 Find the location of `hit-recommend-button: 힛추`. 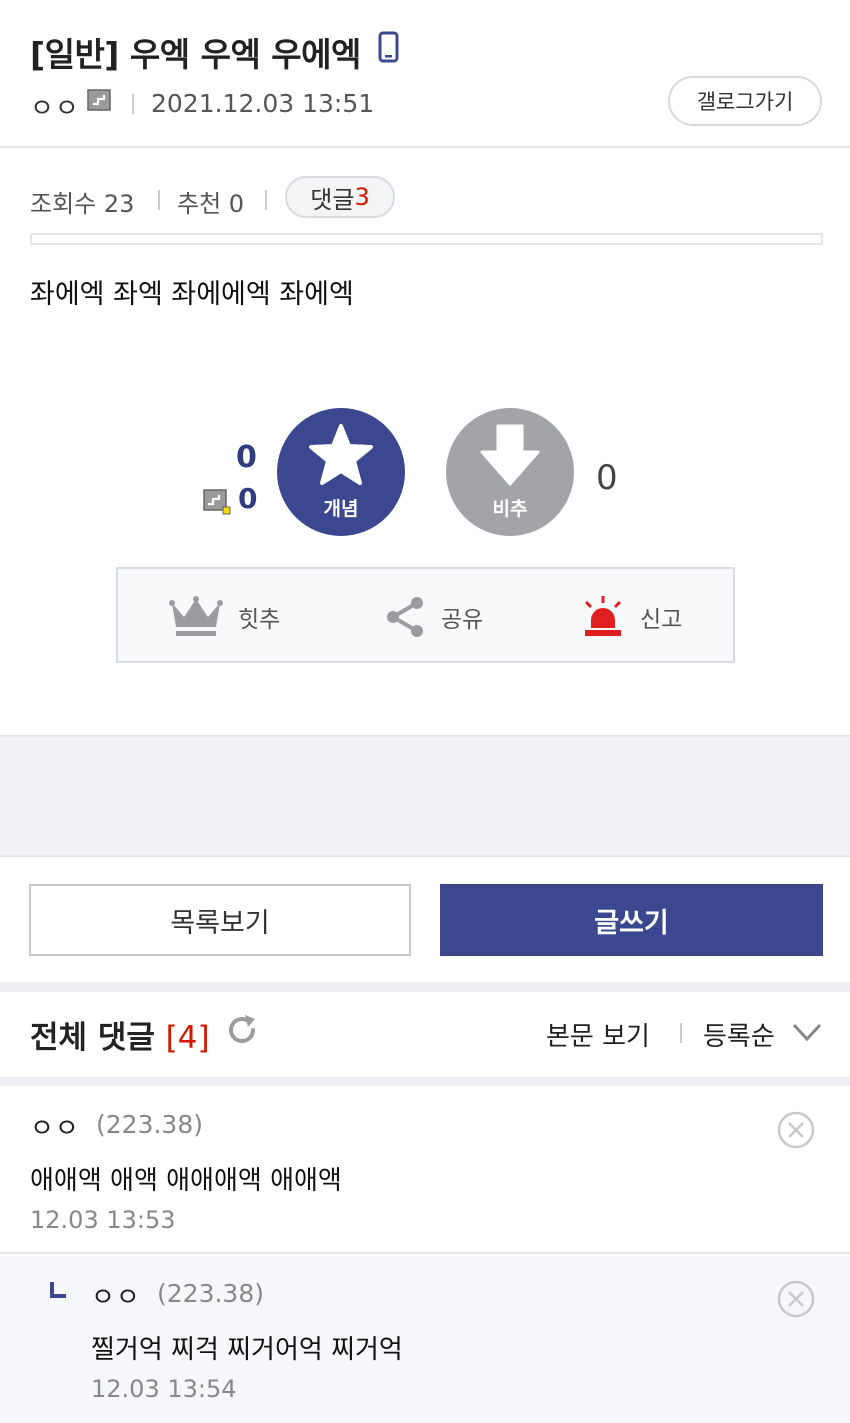

hit-recommend-button: 힛추 is located at coordinates (224, 617).